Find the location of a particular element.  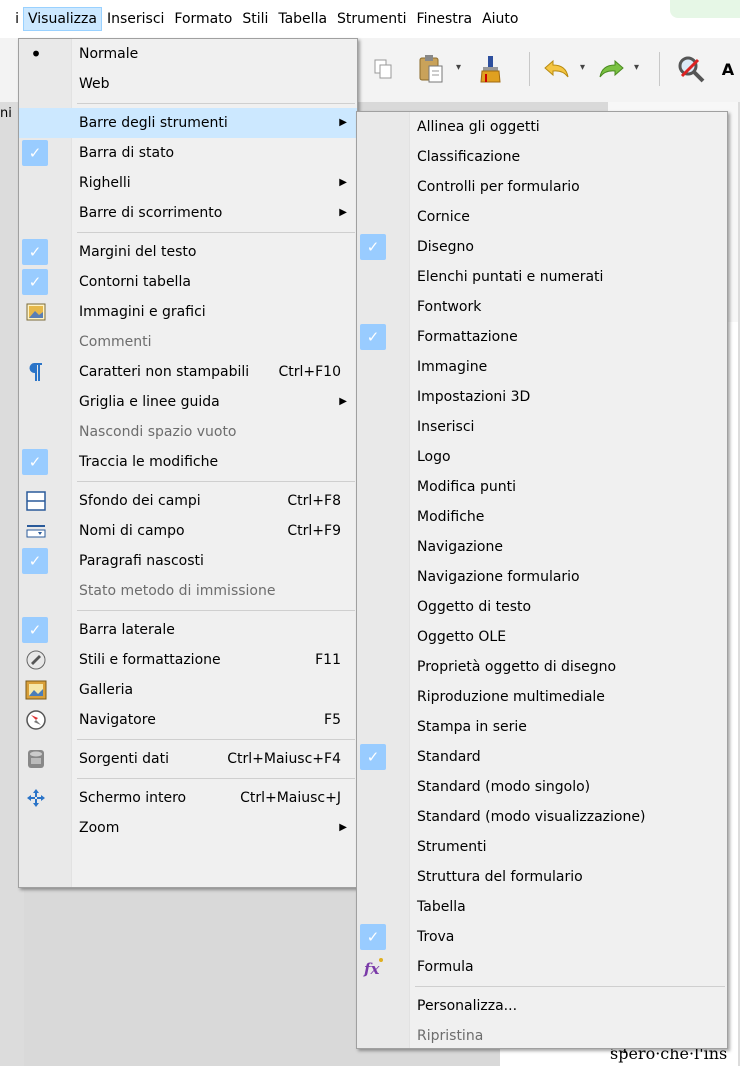

menu-item-label: Stampa in serie is located at coordinates (472, 727).